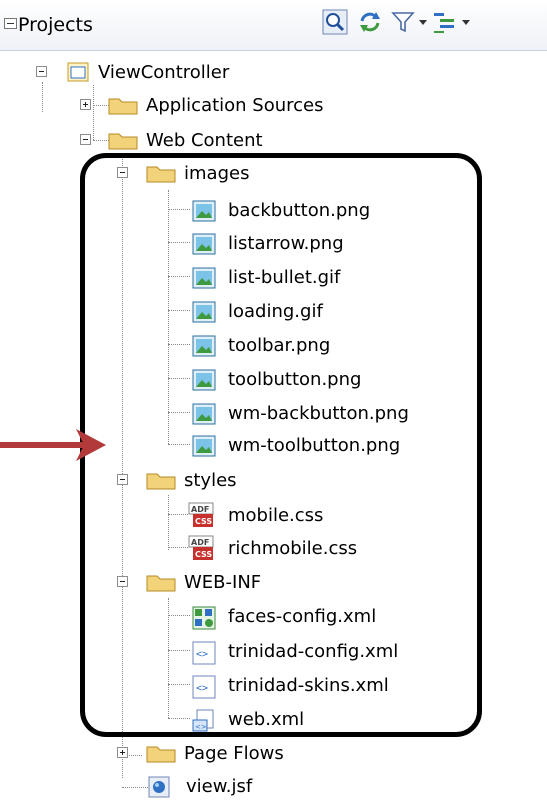 Image resolution: width=547 pixels, height=802 pixels. What do you see at coordinates (236, 72) in the screenshot?
I see `tree-node-viewcontroller: ViewController` at bounding box center [236, 72].